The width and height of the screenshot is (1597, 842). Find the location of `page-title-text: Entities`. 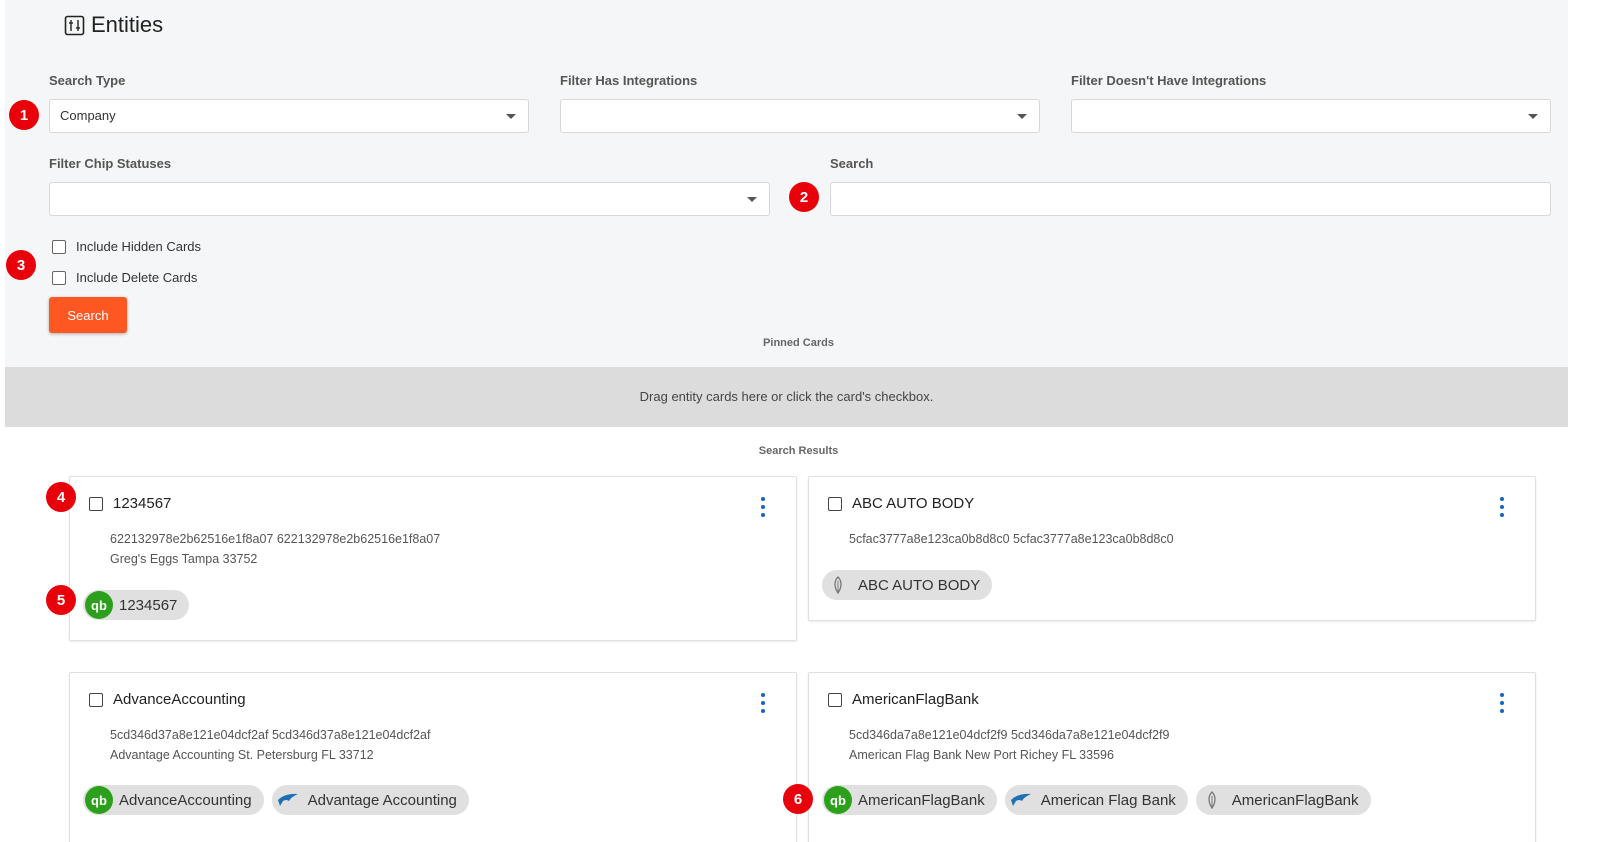

page-title-text: Entities is located at coordinates (127, 24).